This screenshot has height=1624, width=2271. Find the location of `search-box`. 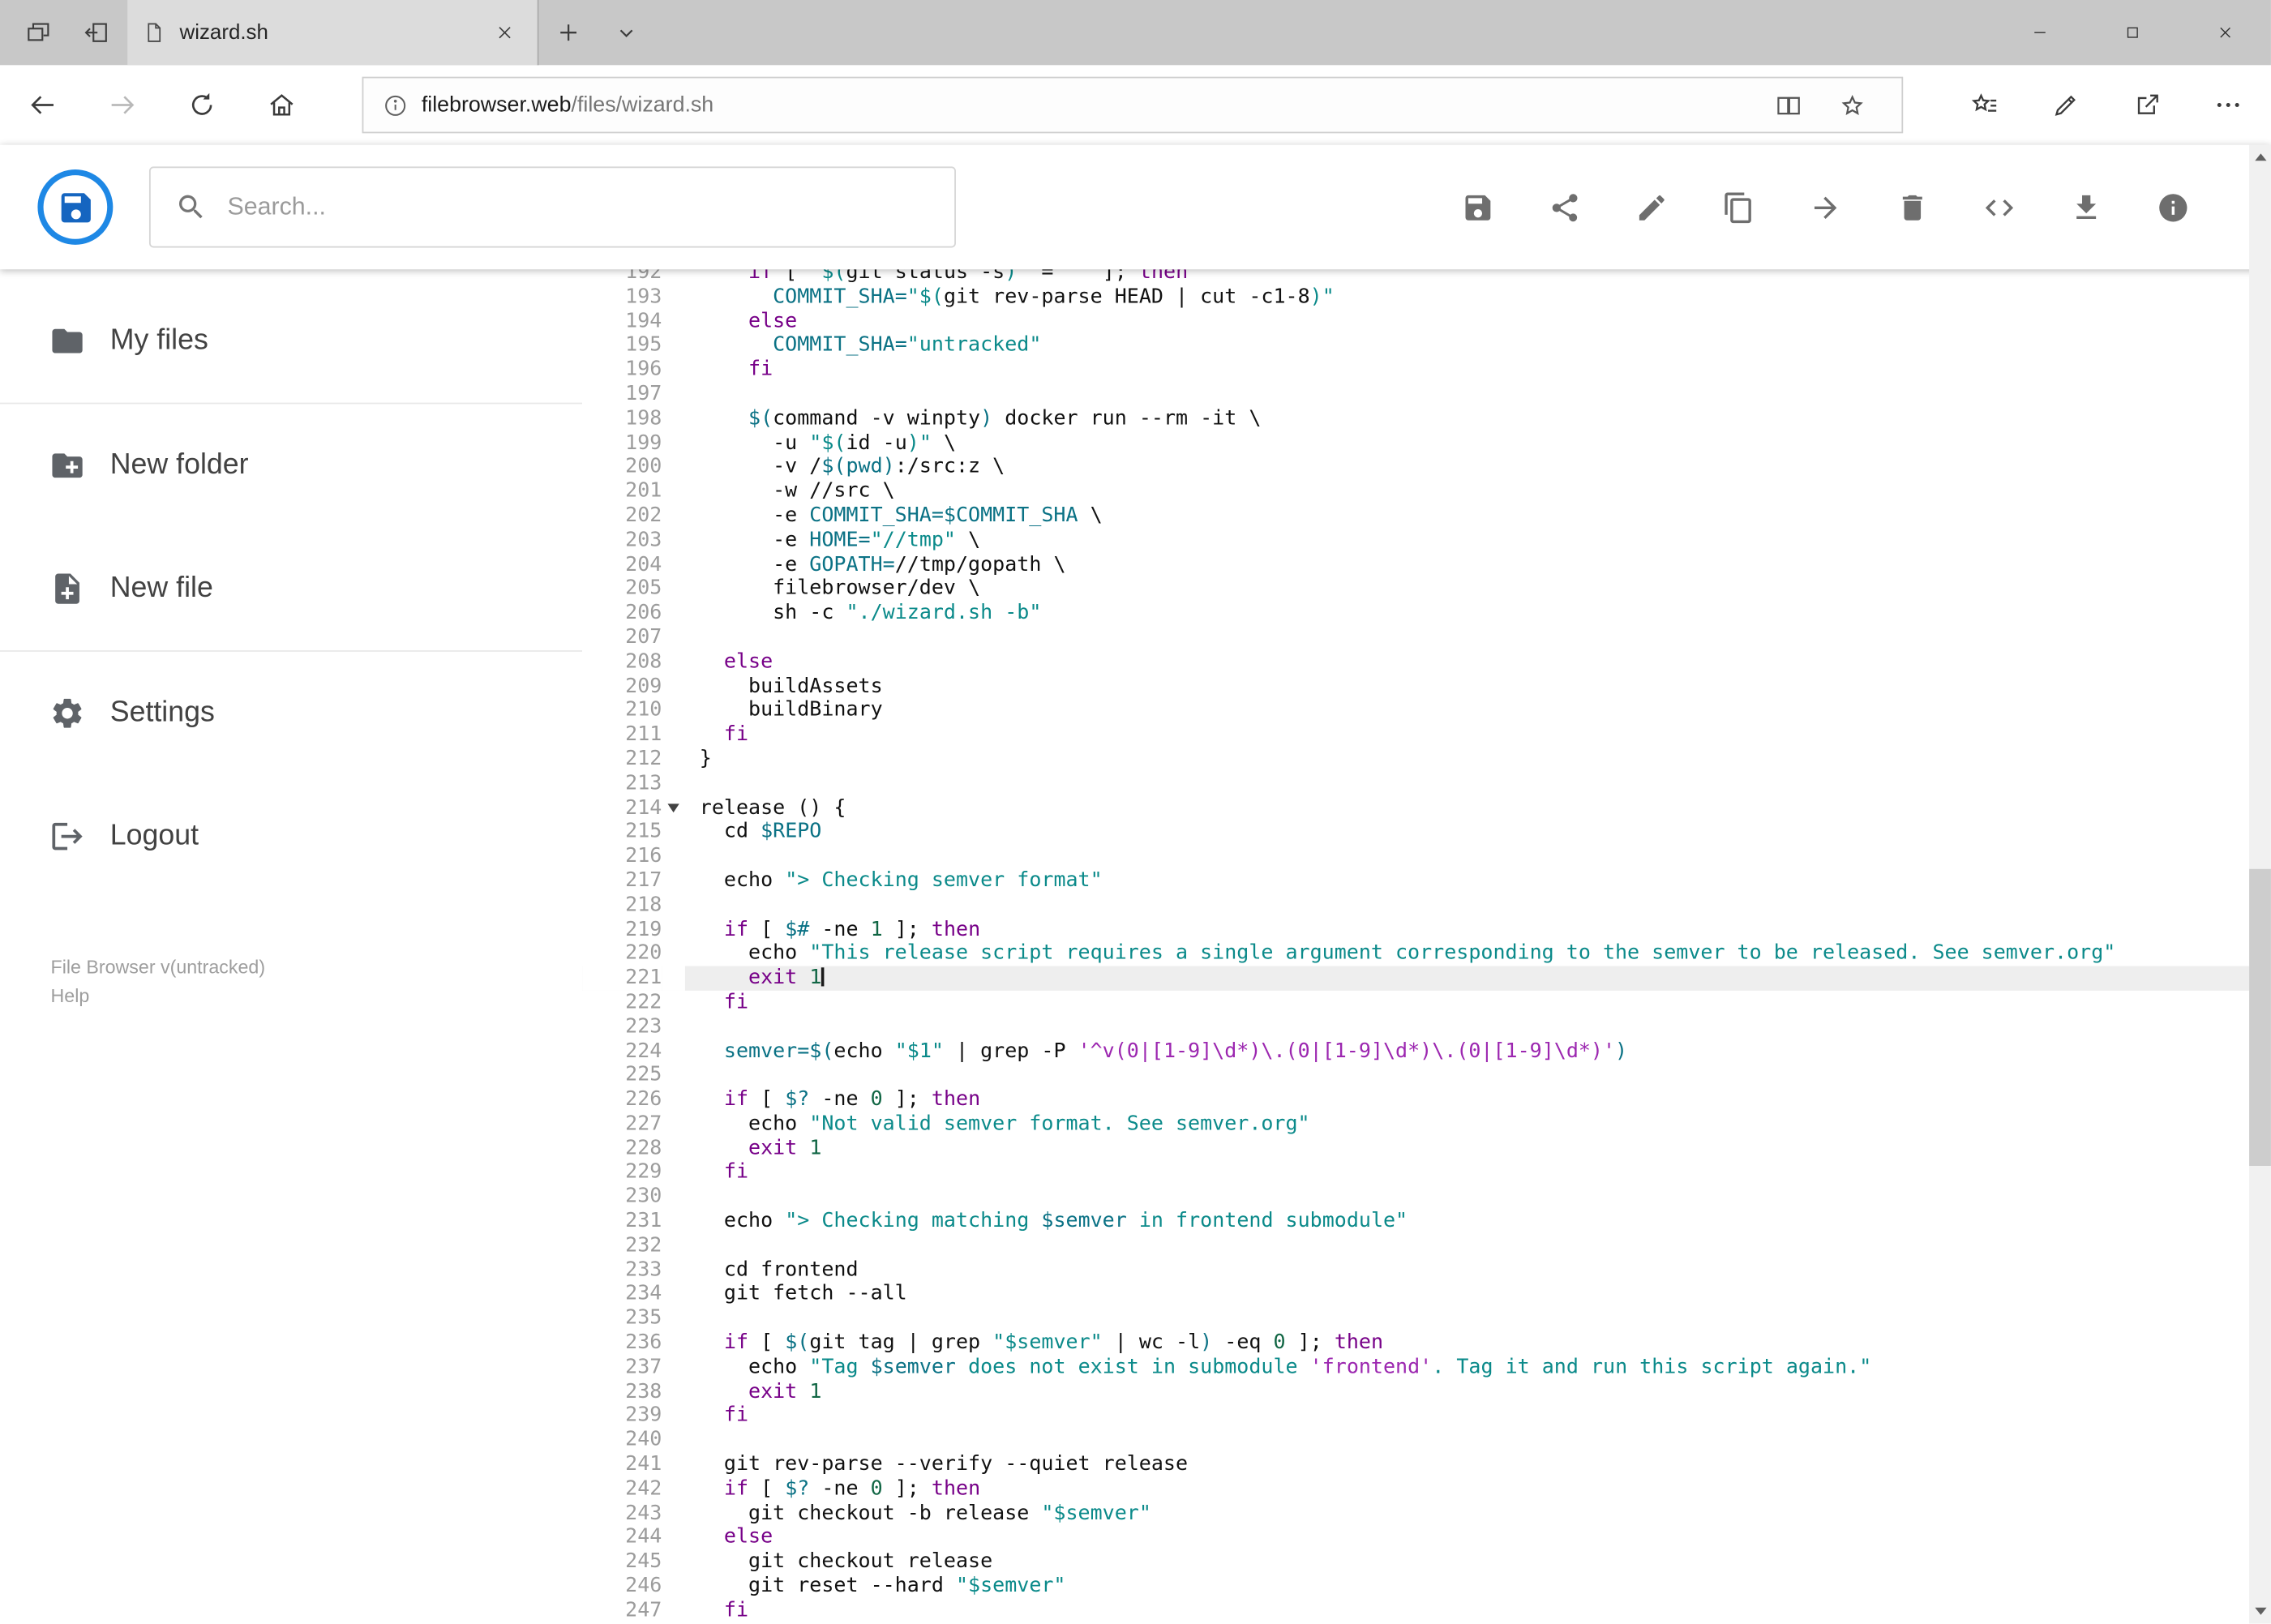

search-box is located at coordinates (552, 207).